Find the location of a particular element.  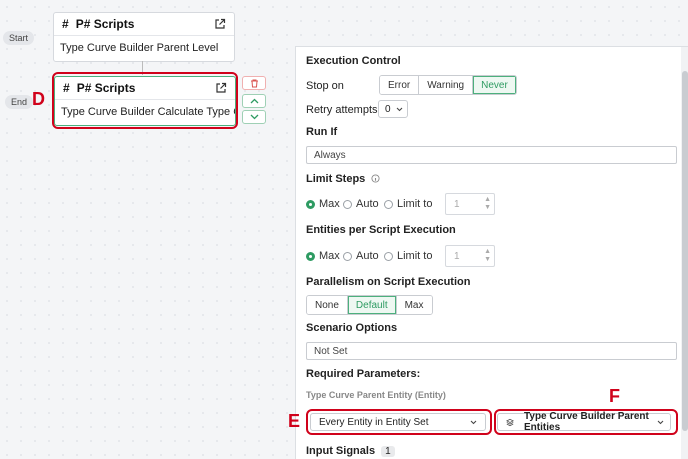

input-signals-count-badge: 1 is located at coordinates (388, 451).